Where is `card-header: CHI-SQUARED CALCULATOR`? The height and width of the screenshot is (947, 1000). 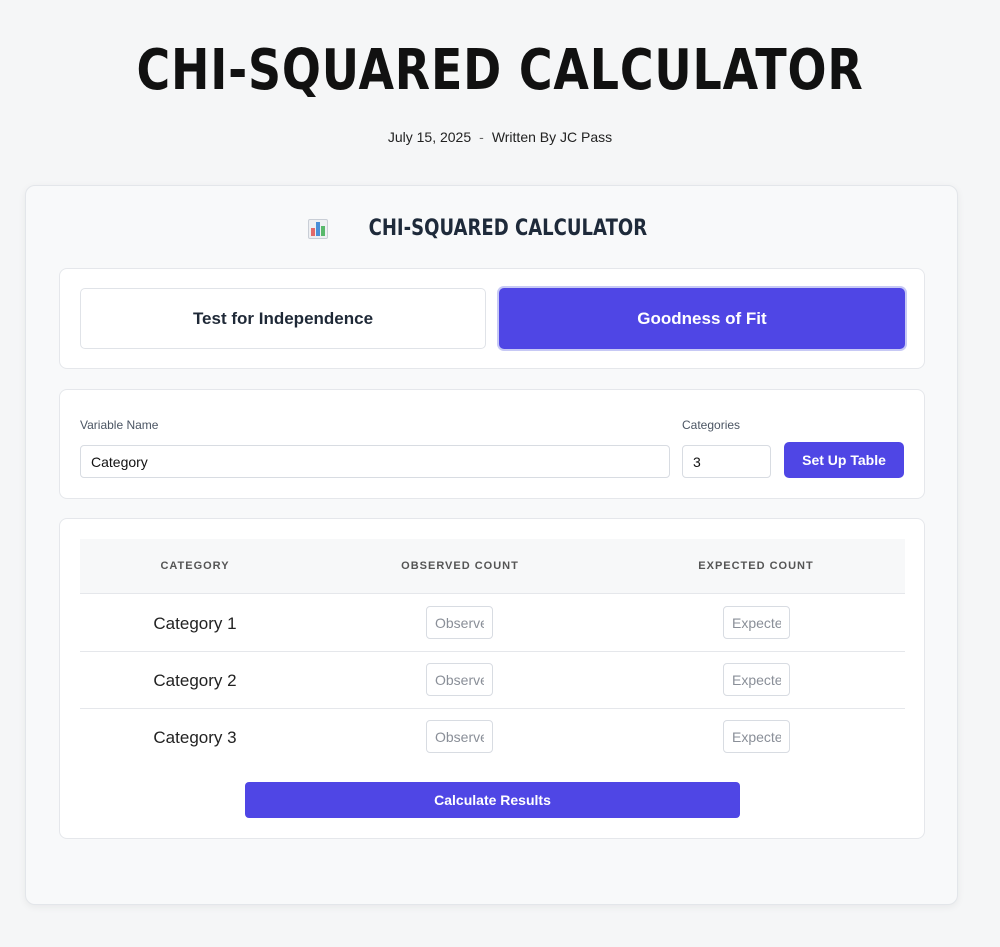 card-header: CHI-SQUARED CALCULATOR is located at coordinates (492, 228).